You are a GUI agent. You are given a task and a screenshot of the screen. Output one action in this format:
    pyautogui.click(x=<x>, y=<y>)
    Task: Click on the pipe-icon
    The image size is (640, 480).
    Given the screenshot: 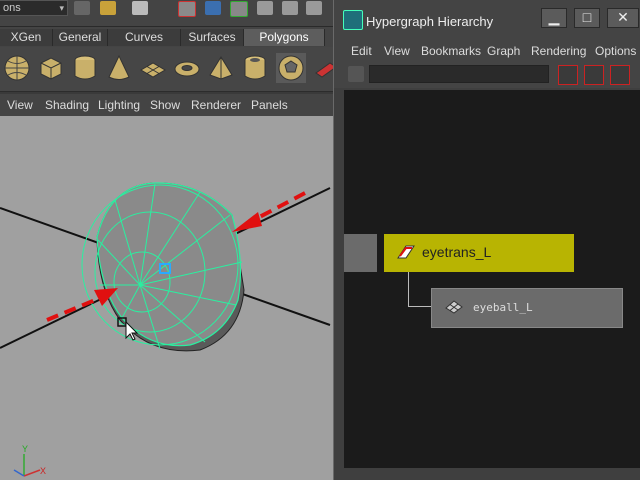 What is the action you would take?
    pyautogui.click(x=255, y=68)
    